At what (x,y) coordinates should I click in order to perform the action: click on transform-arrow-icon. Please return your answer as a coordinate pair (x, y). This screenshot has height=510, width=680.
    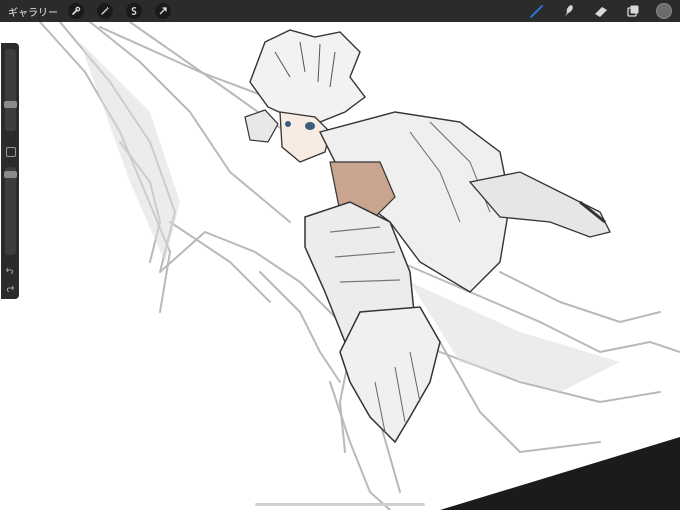
    Looking at the image, I should click on (163, 11).